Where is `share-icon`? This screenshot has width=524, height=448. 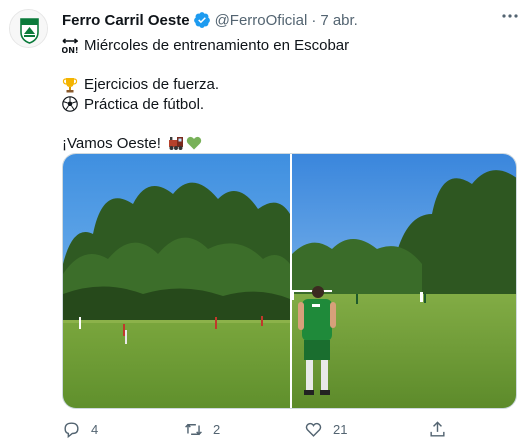 share-icon is located at coordinates (437, 429).